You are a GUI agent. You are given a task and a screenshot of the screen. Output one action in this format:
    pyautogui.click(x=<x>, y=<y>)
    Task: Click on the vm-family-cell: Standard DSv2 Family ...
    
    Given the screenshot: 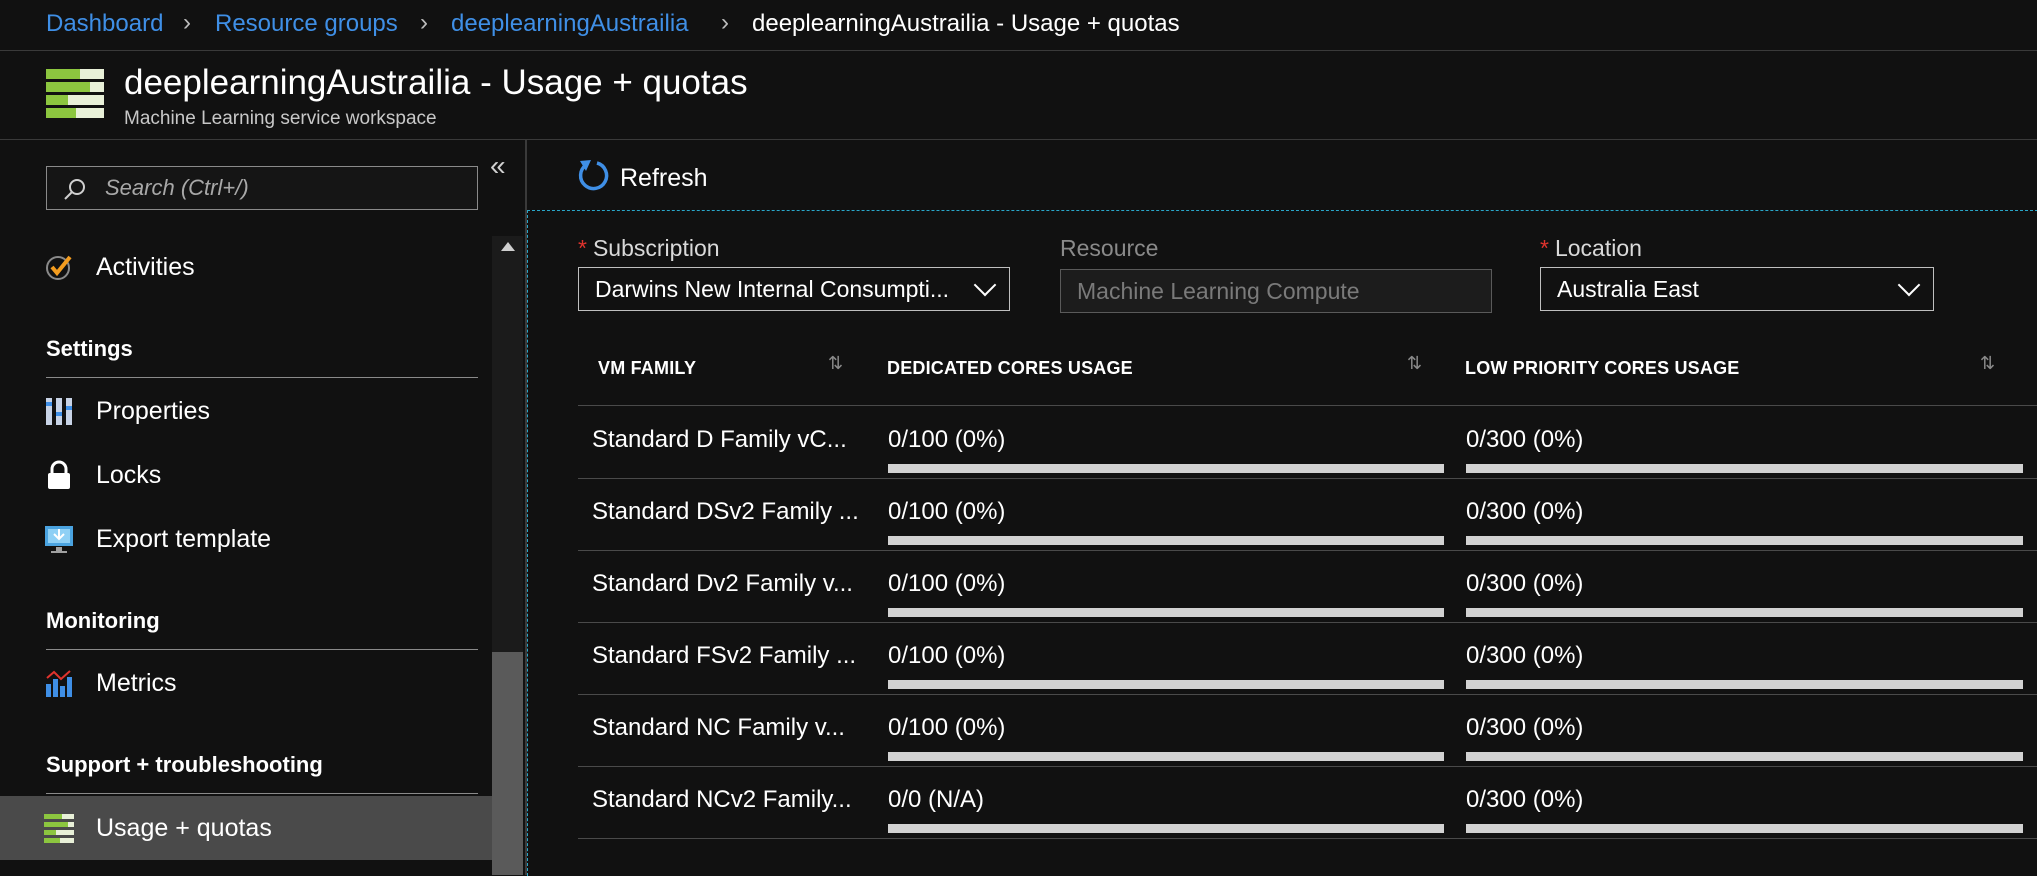 What is the action you would take?
    pyautogui.click(x=725, y=511)
    